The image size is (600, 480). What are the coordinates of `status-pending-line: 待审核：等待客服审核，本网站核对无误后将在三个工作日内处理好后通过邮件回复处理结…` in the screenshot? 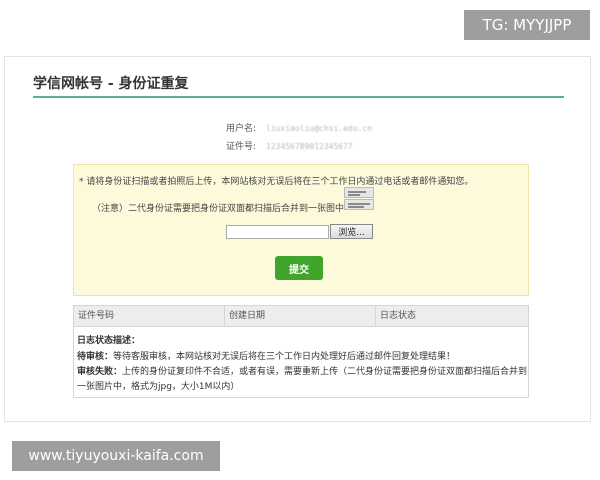 It's located at (266, 355).